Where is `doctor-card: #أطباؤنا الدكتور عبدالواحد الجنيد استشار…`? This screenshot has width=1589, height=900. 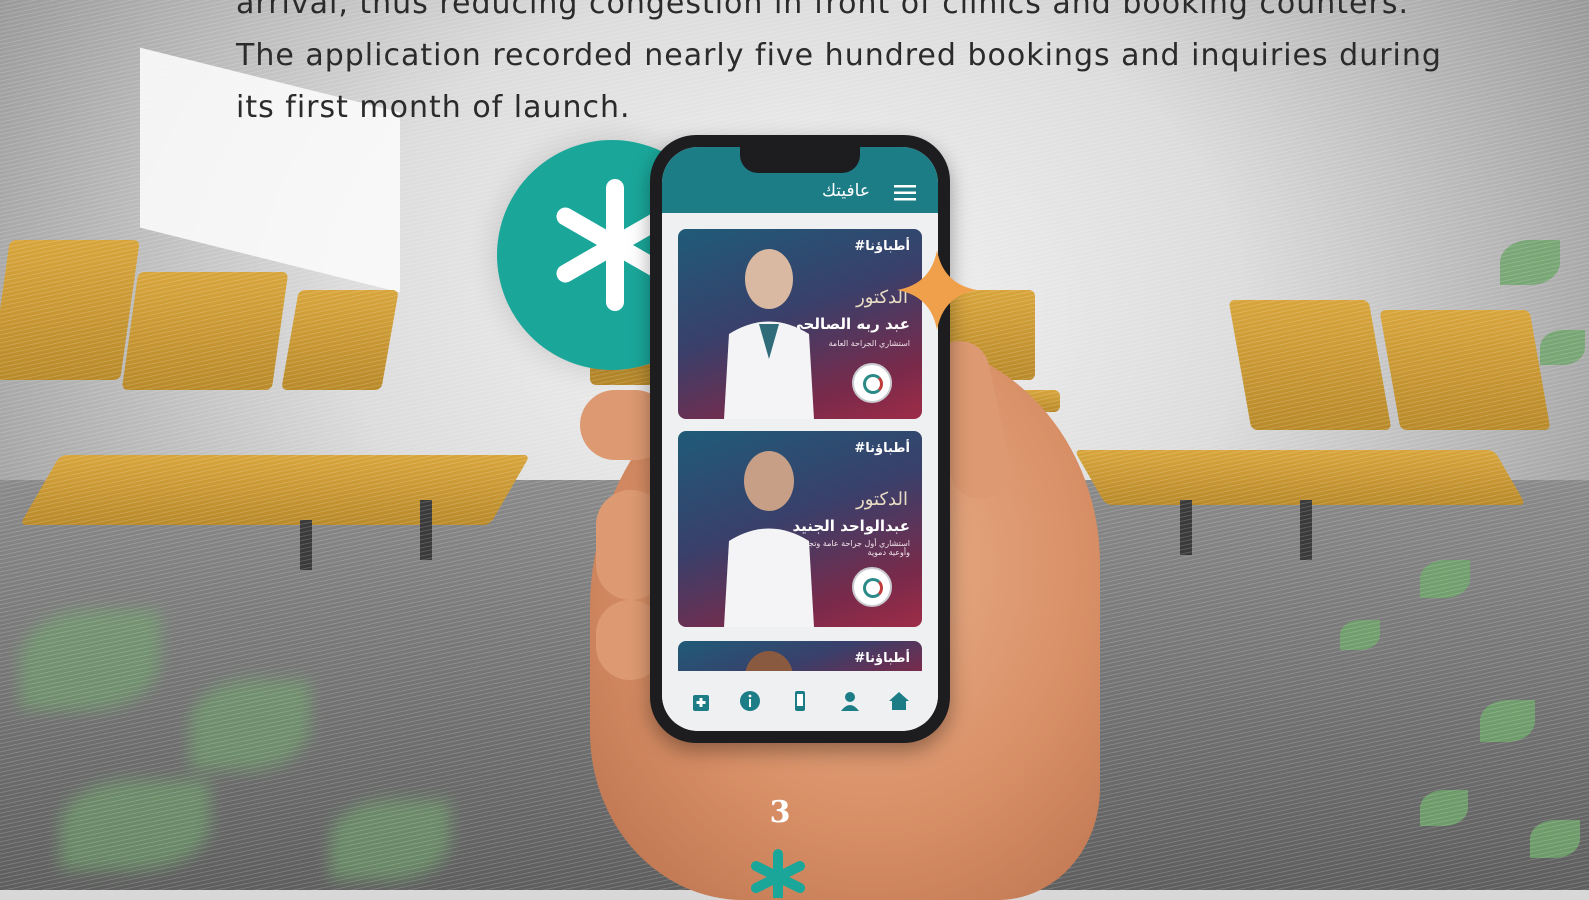 doctor-card: #أطباؤنا الدكتور عبدالواحد الجنيد استشار… is located at coordinates (800, 529).